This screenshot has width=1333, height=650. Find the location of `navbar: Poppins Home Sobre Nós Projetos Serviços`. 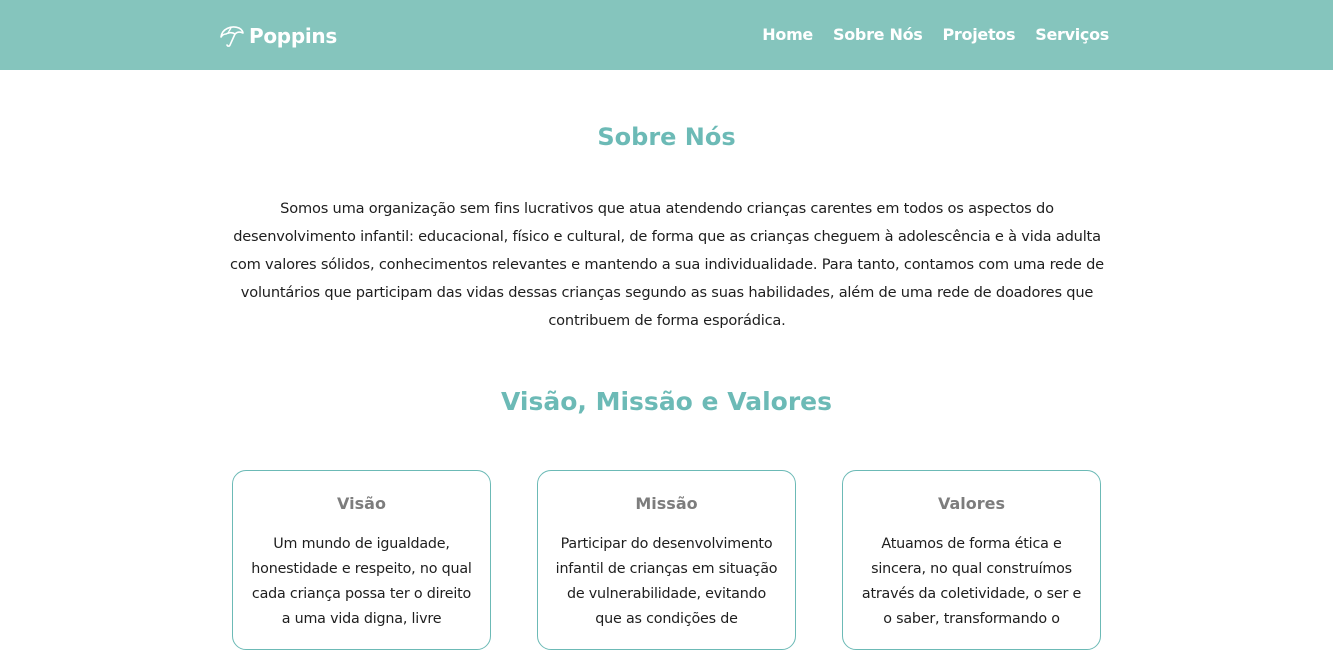

navbar: Poppins Home Sobre Nós Projetos Serviços is located at coordinates (666, 35).